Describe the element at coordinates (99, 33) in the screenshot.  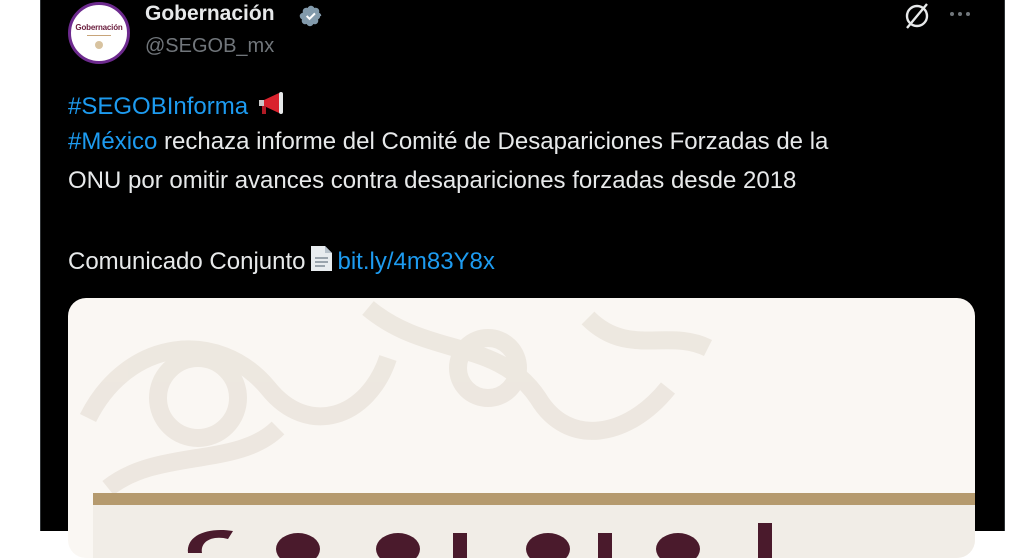
I see `avatar: Gobernación` at that location.